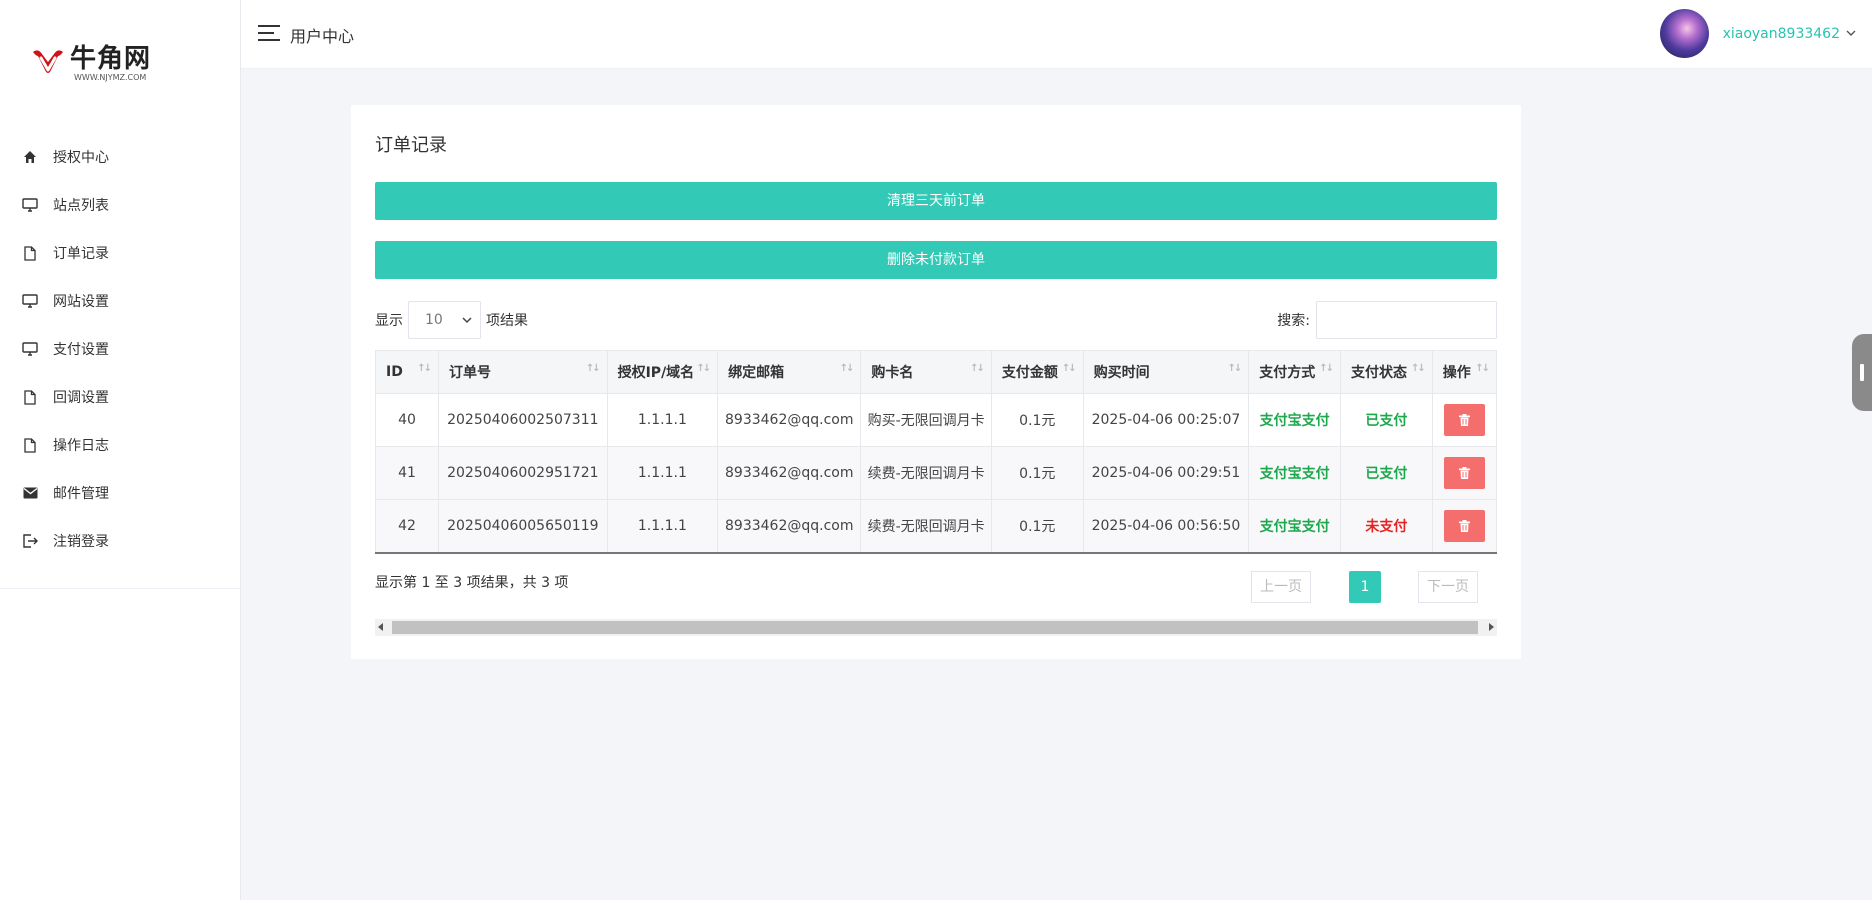 The width and height of the screenshot is (1872, 900). I want to click on scroll-right-icon, so click(1491, 627).